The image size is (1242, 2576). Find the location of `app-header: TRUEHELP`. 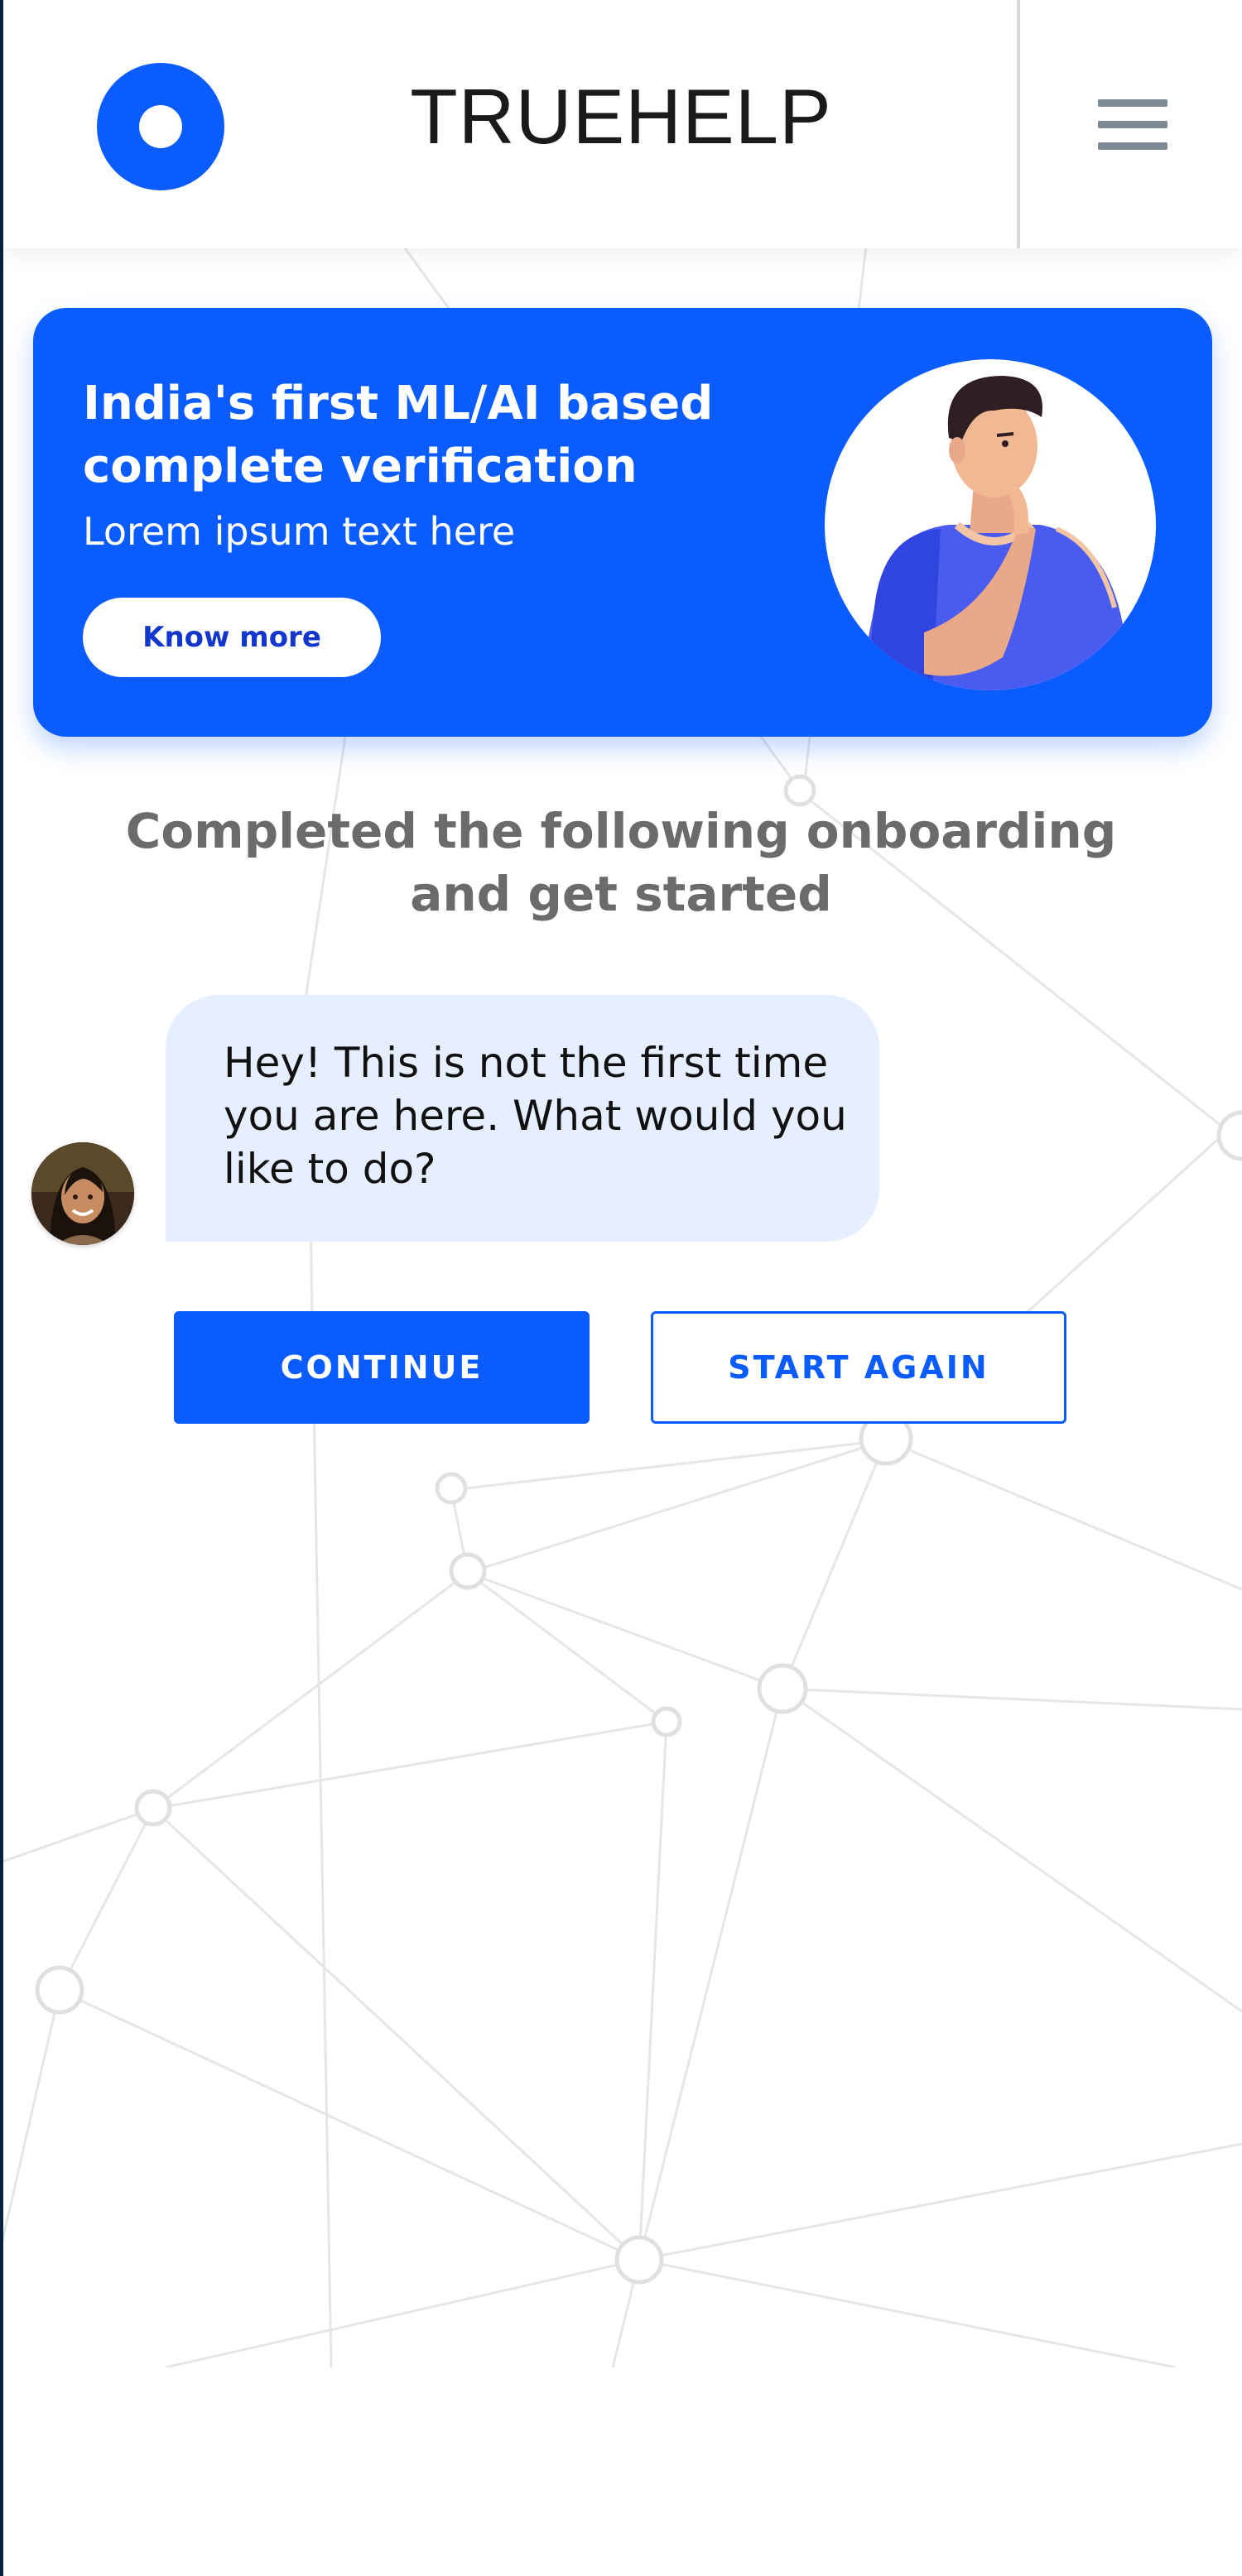

app-header: TRUEHELP is located at coordinates (621, 124).